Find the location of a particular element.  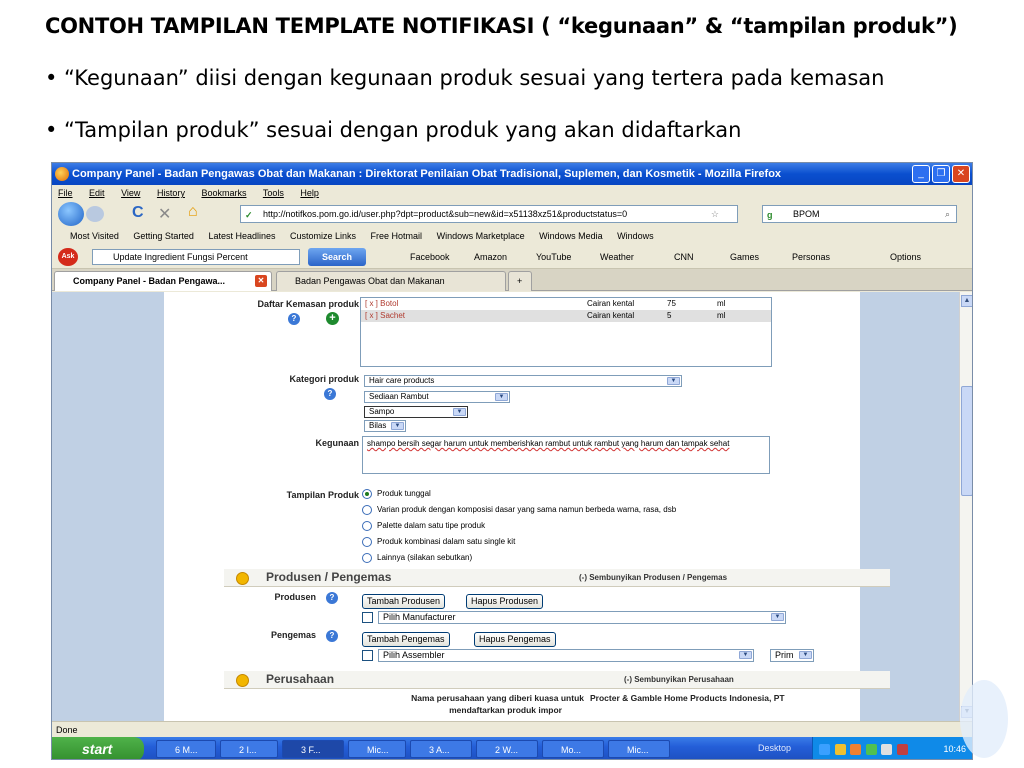

manufacturer-select: Pilih Manufacturer ▼ is located at coordinates (582, 617).